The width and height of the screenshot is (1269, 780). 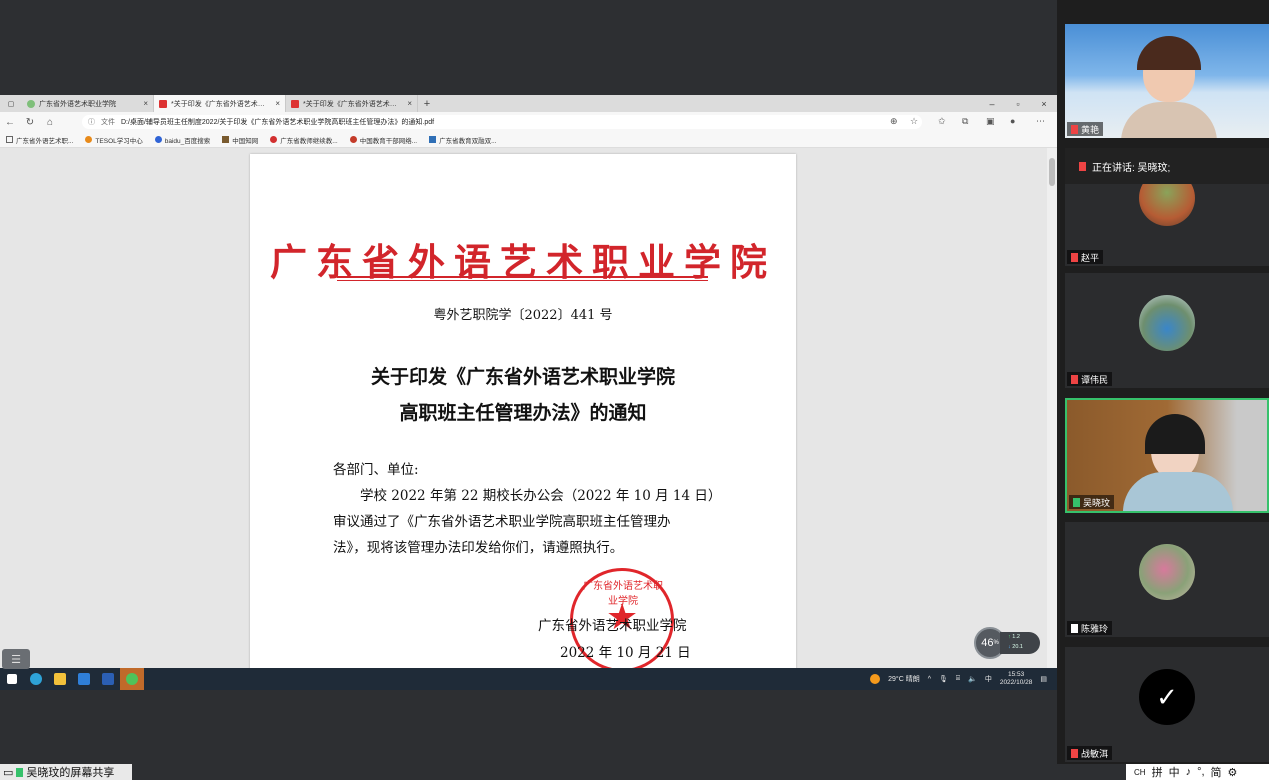 I want to click on taskbar-explorer, so click(x=60, y=679).